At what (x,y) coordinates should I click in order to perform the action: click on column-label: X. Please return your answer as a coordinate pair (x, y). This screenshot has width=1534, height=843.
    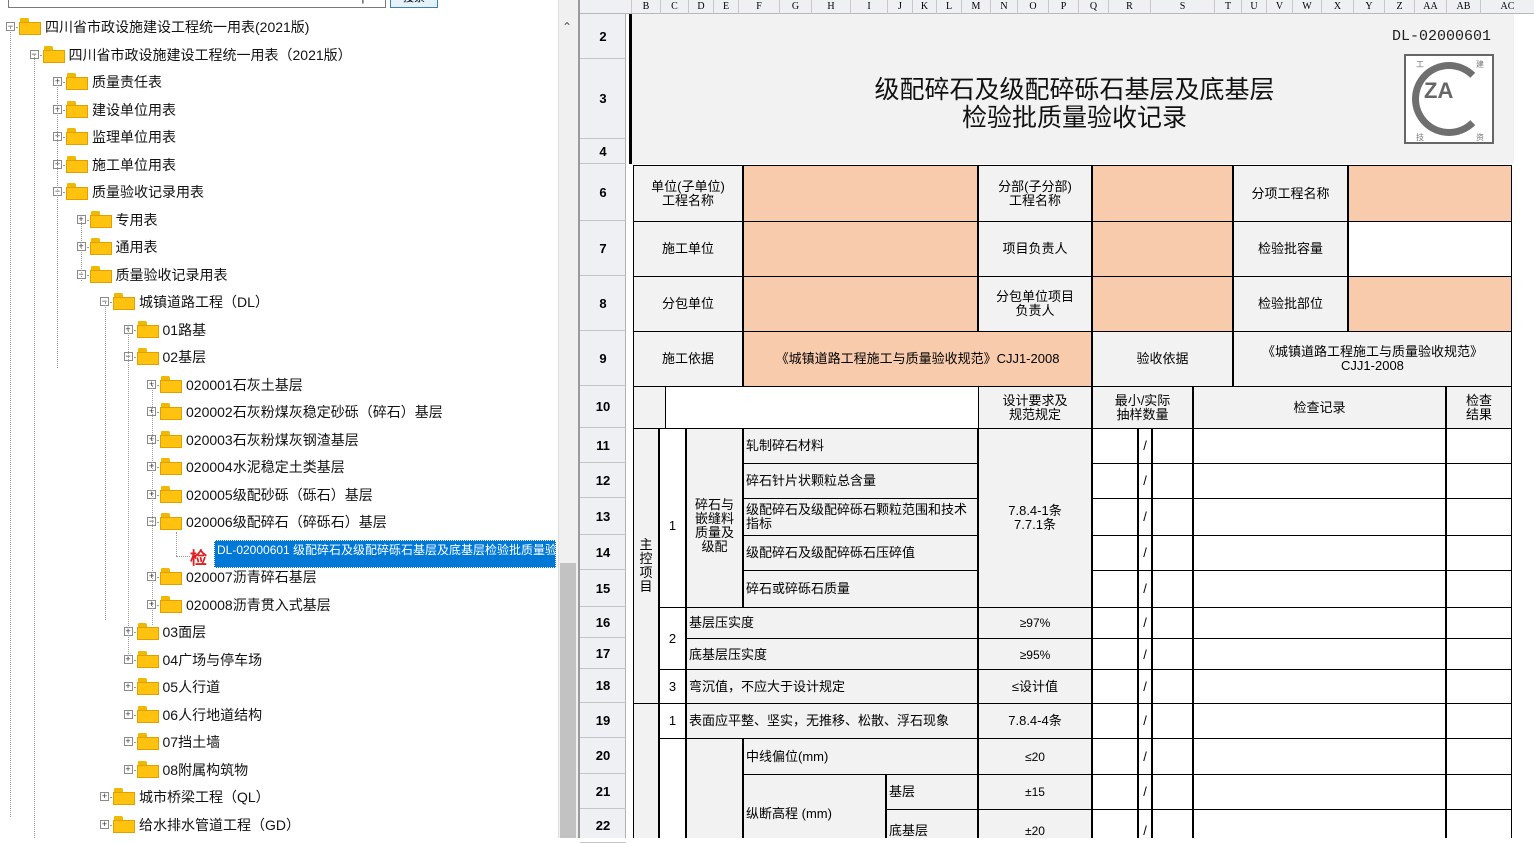
    Looking at the image, I should click on (1337, 7).